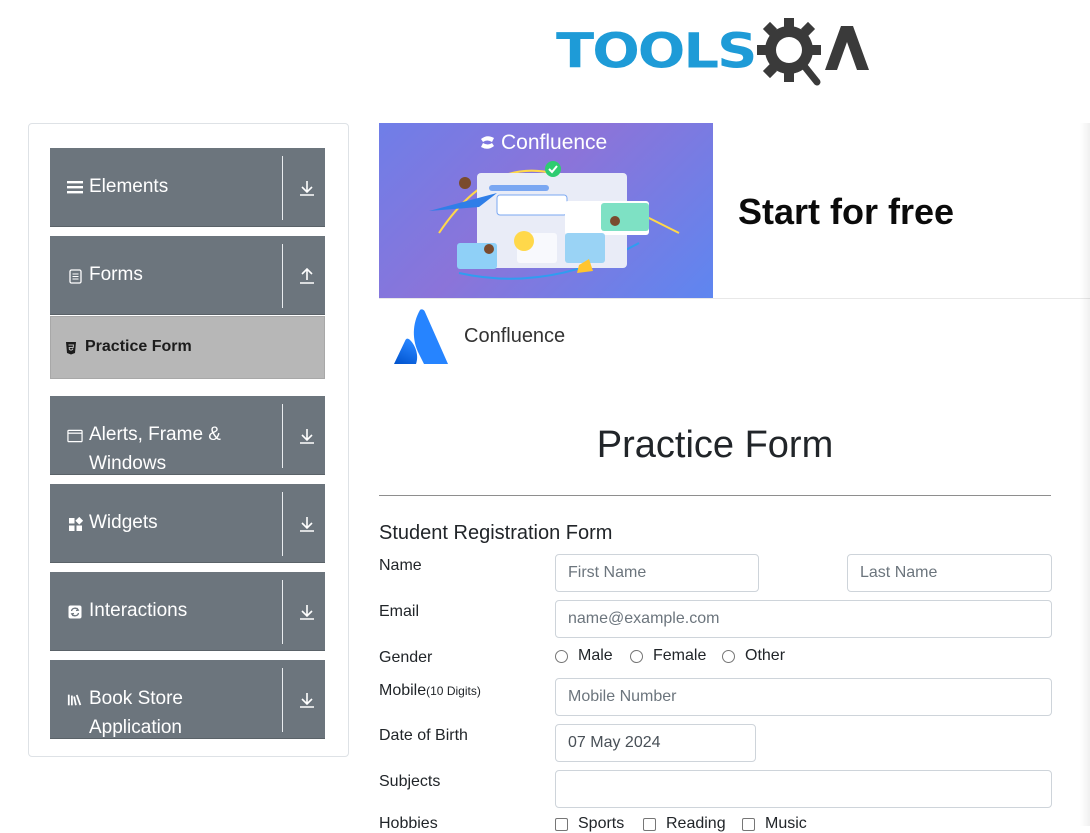 The height and width of the screenshot is (833, 1090). Describe the element at coordinates (138, 346) in the screenshot. I see `sidebar-item-label: Practice Form` at that location.